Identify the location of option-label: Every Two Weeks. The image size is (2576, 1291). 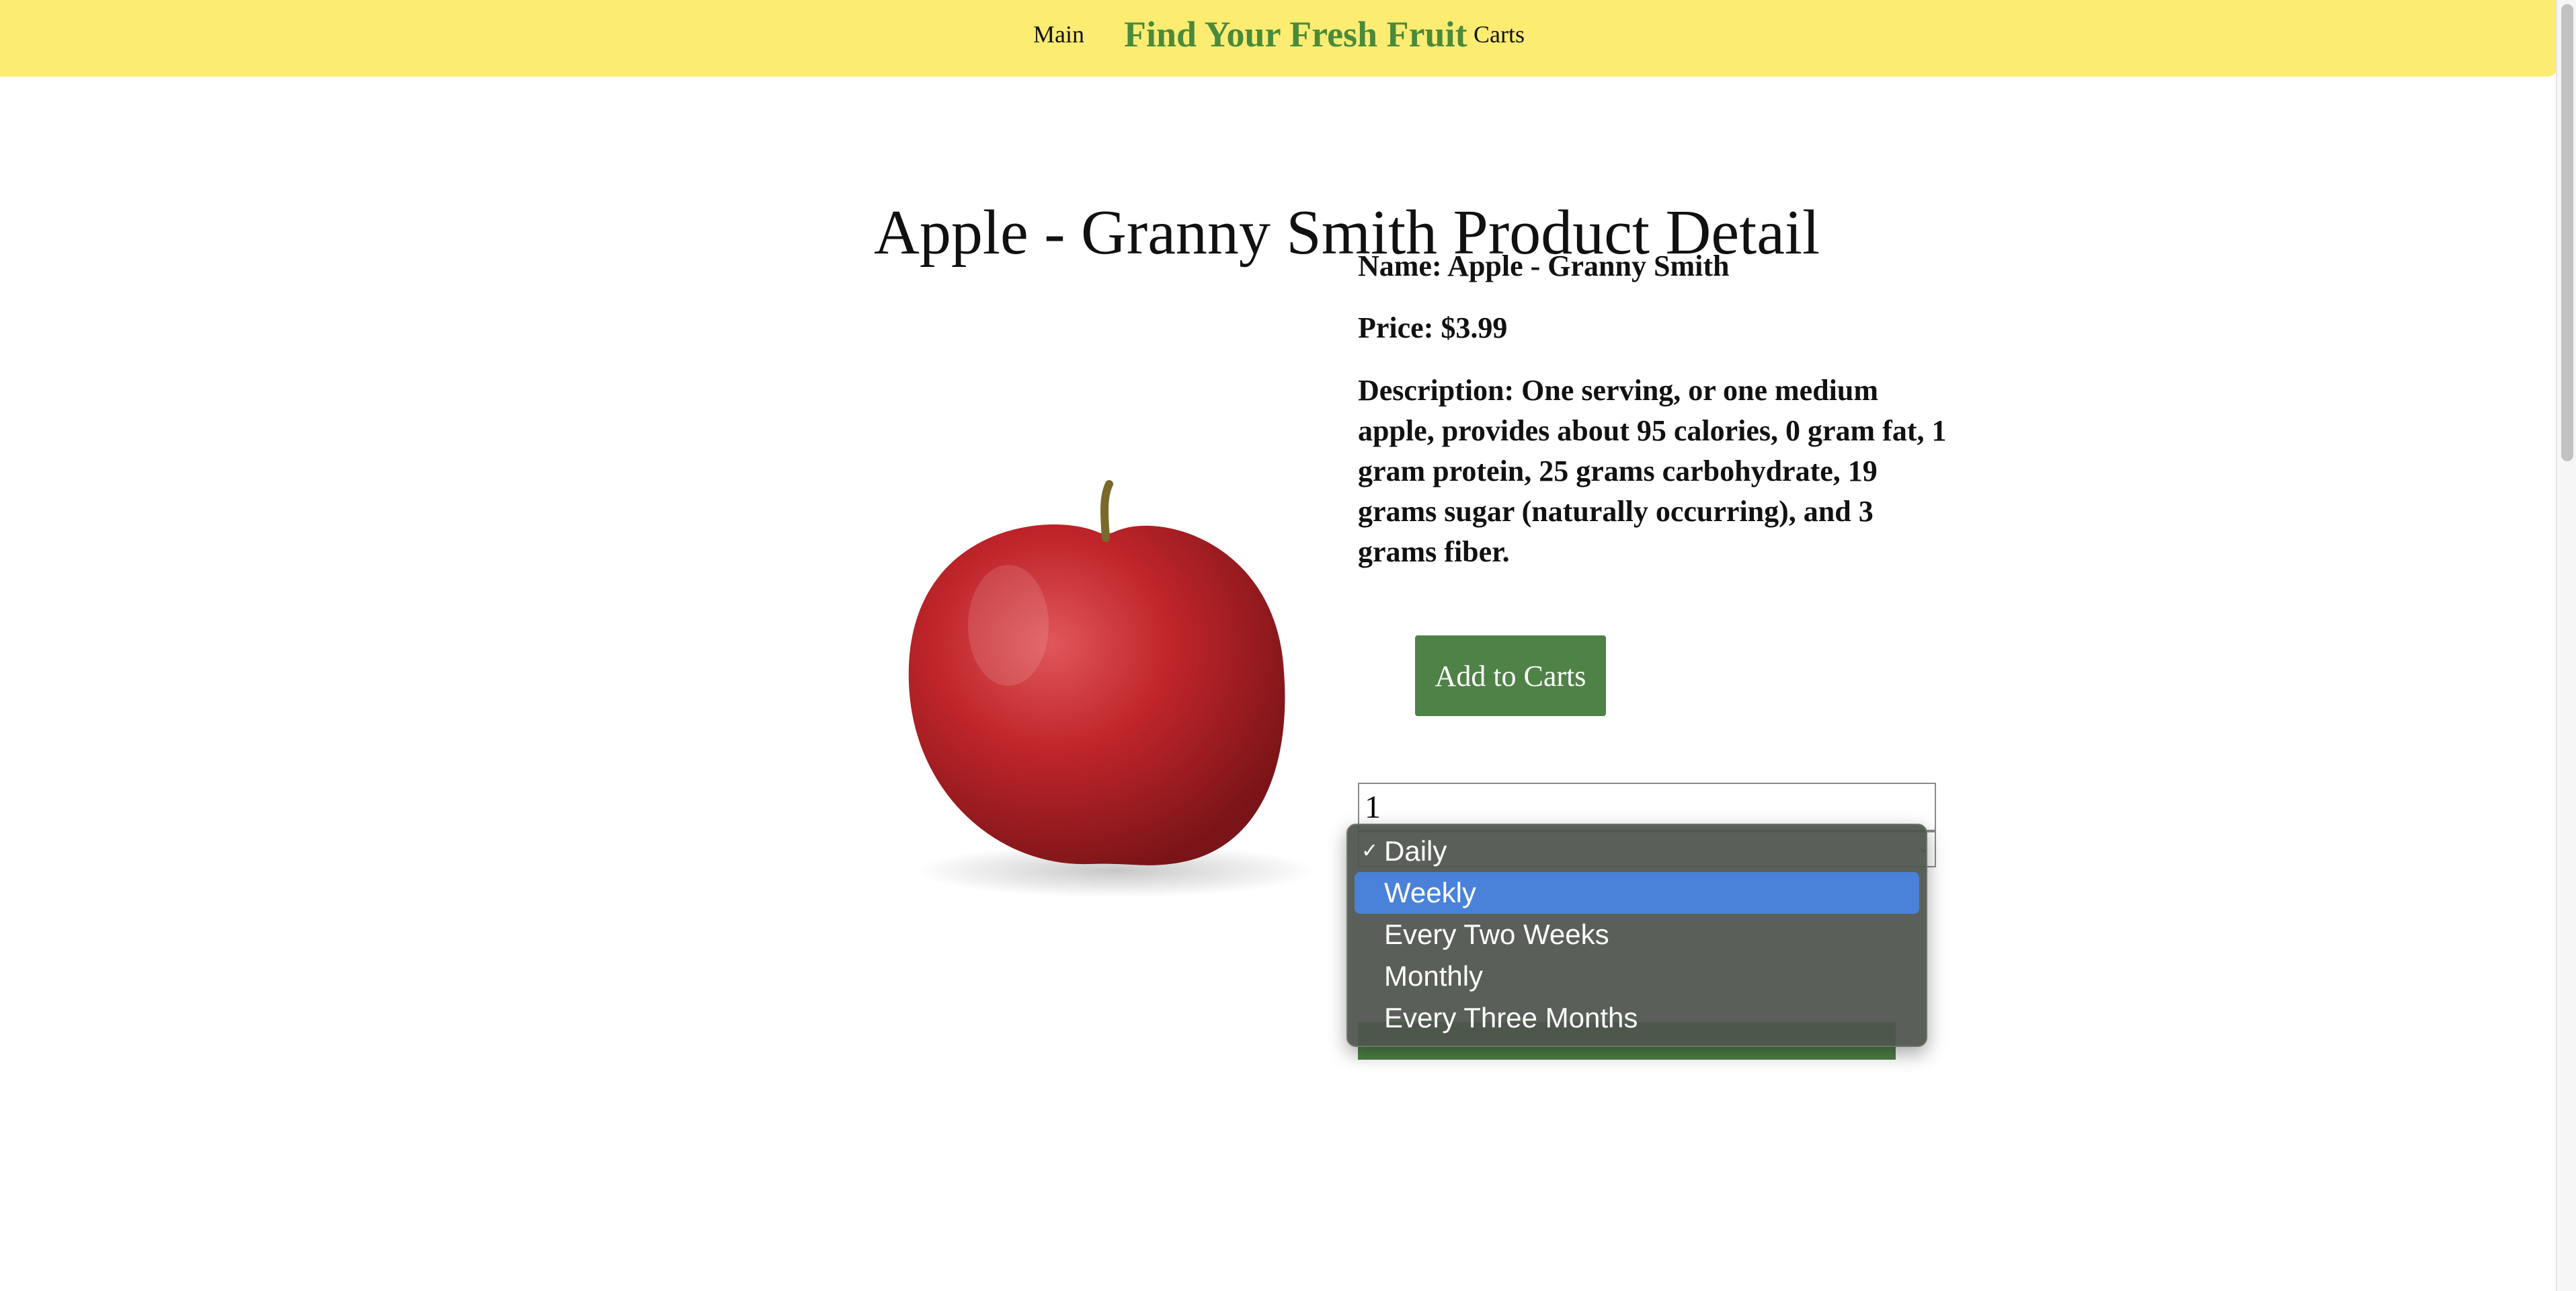
(1496, 934).